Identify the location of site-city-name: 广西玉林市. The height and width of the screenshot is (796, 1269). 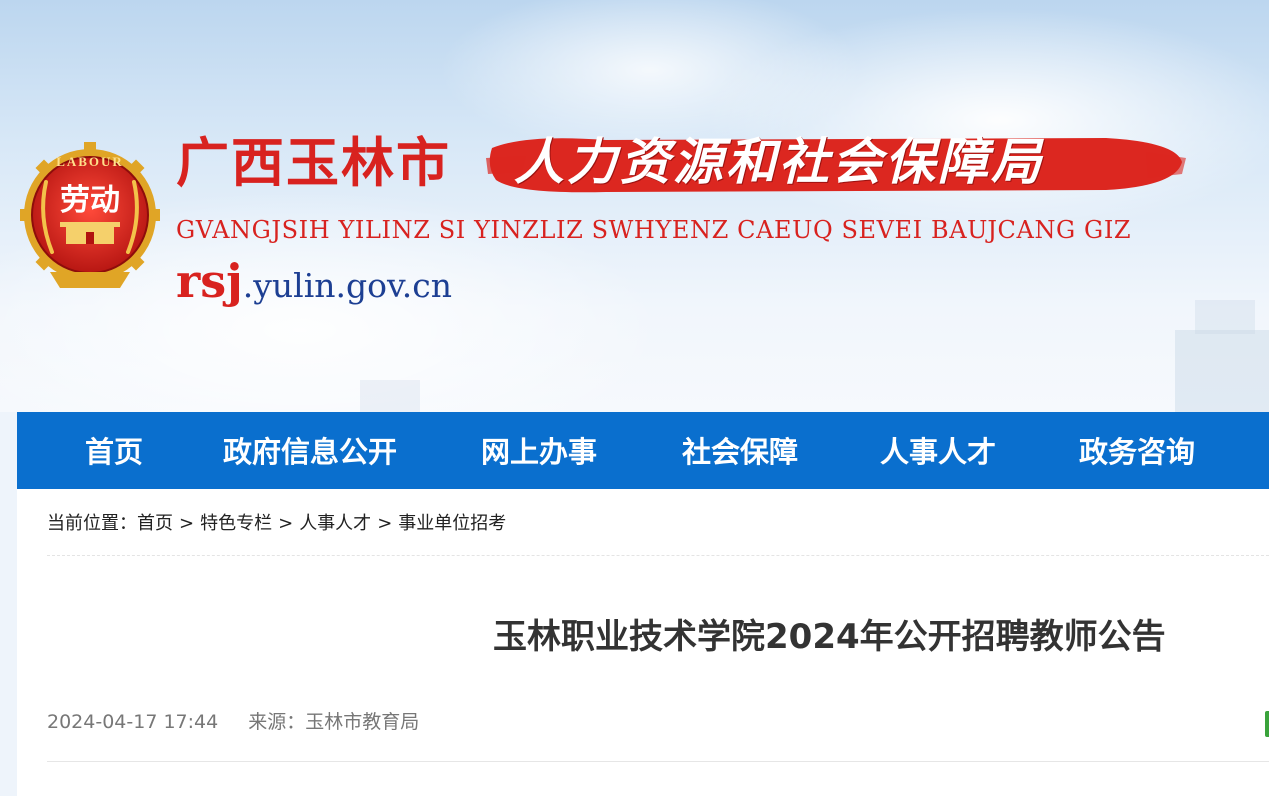
(313, 163).